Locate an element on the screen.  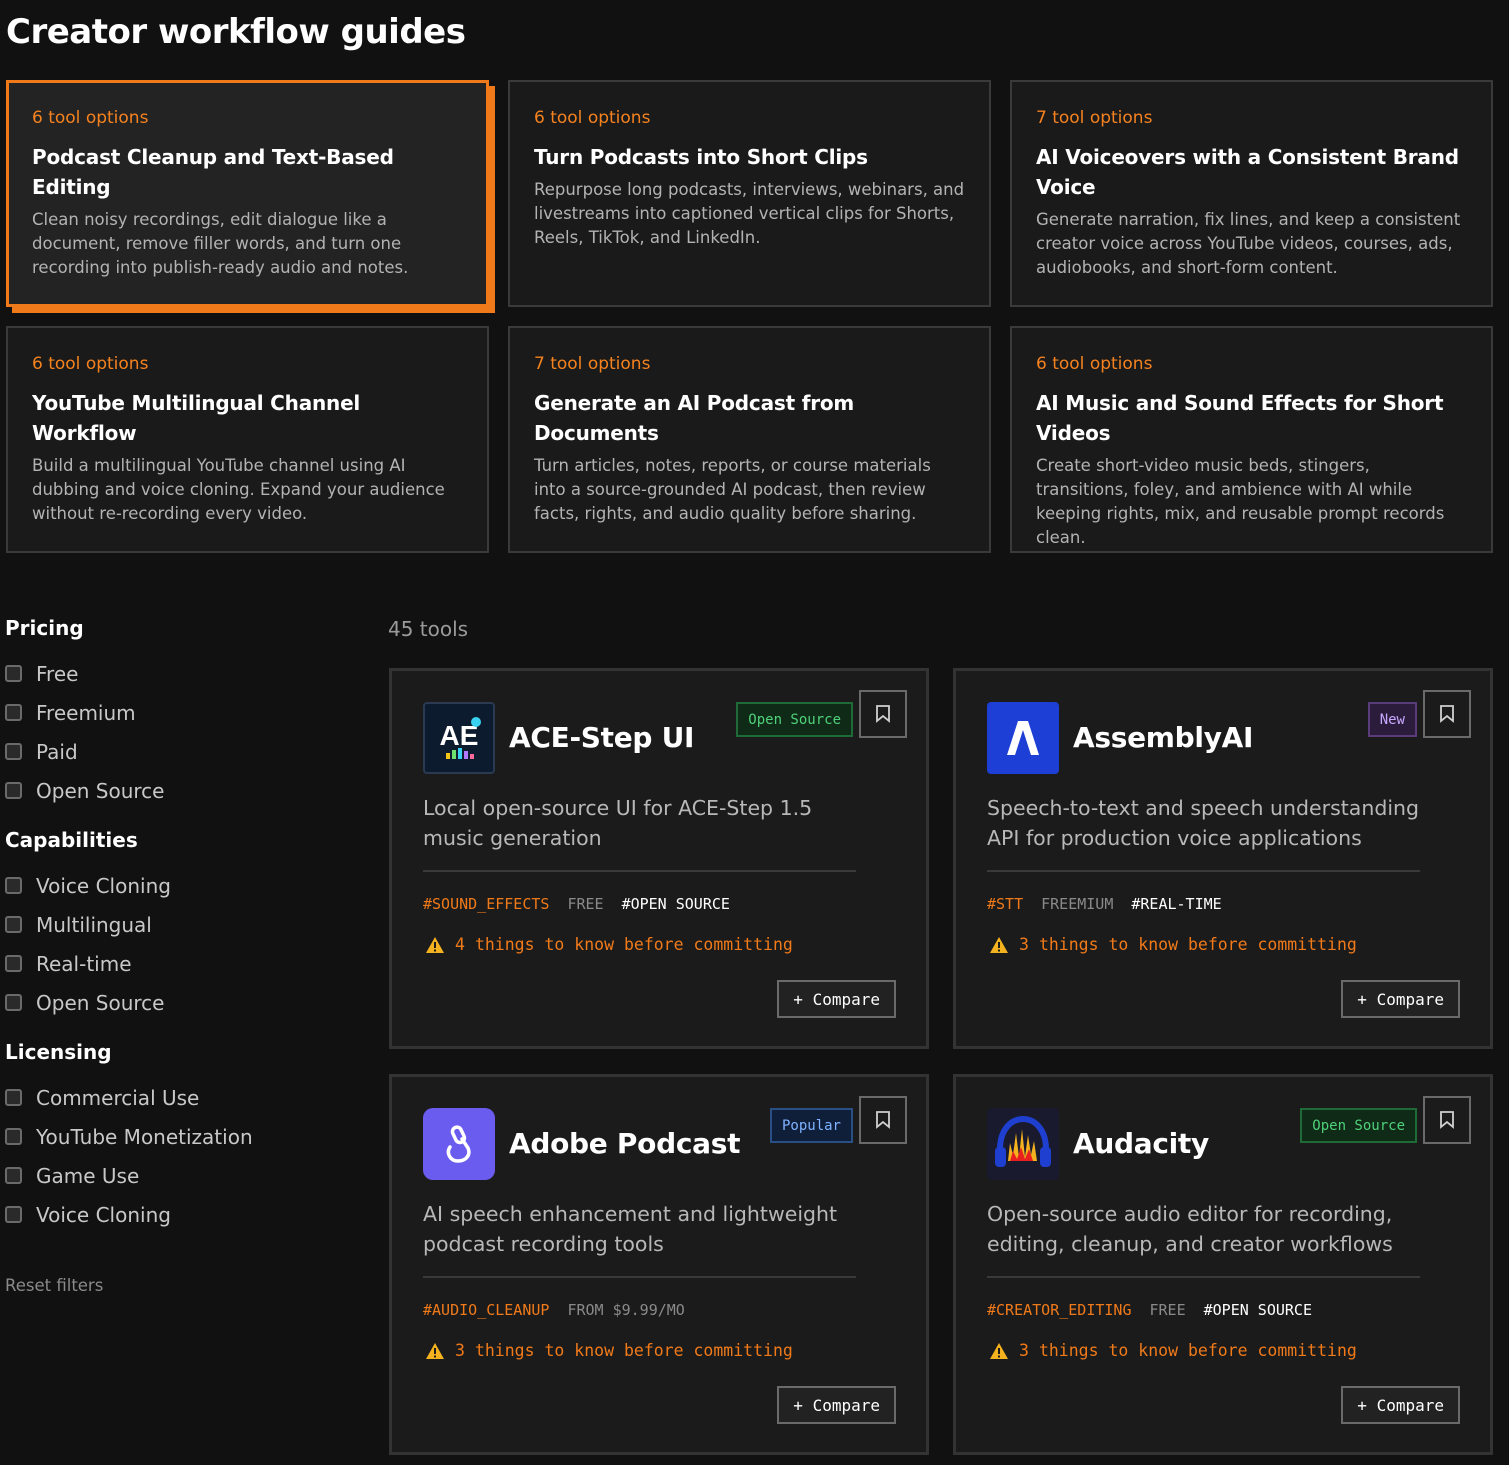
filter-label: YouTube Monetization is located at coordinates (144, 1136).